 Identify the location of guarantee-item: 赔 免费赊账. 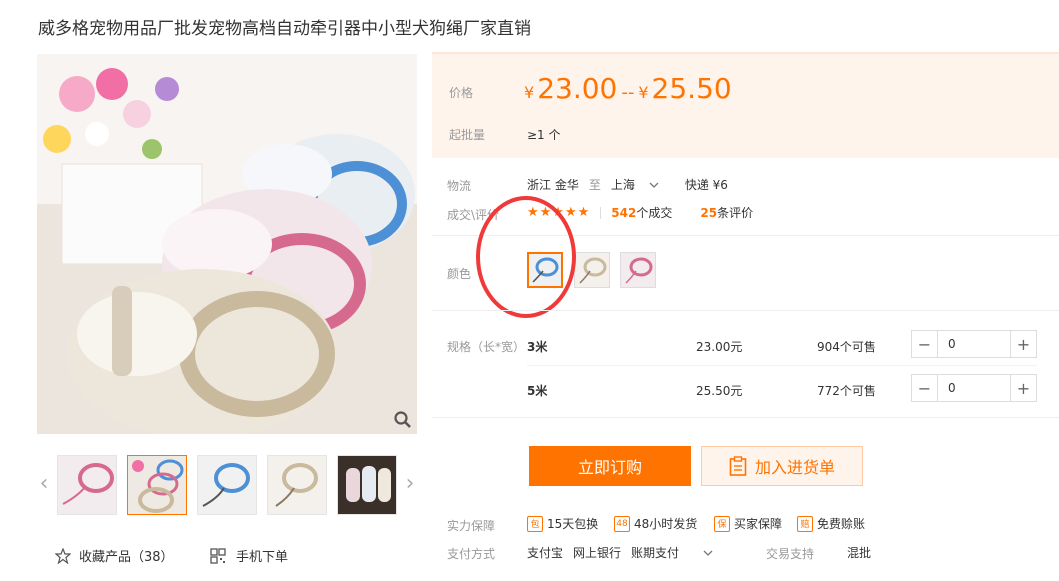
(831, 523).